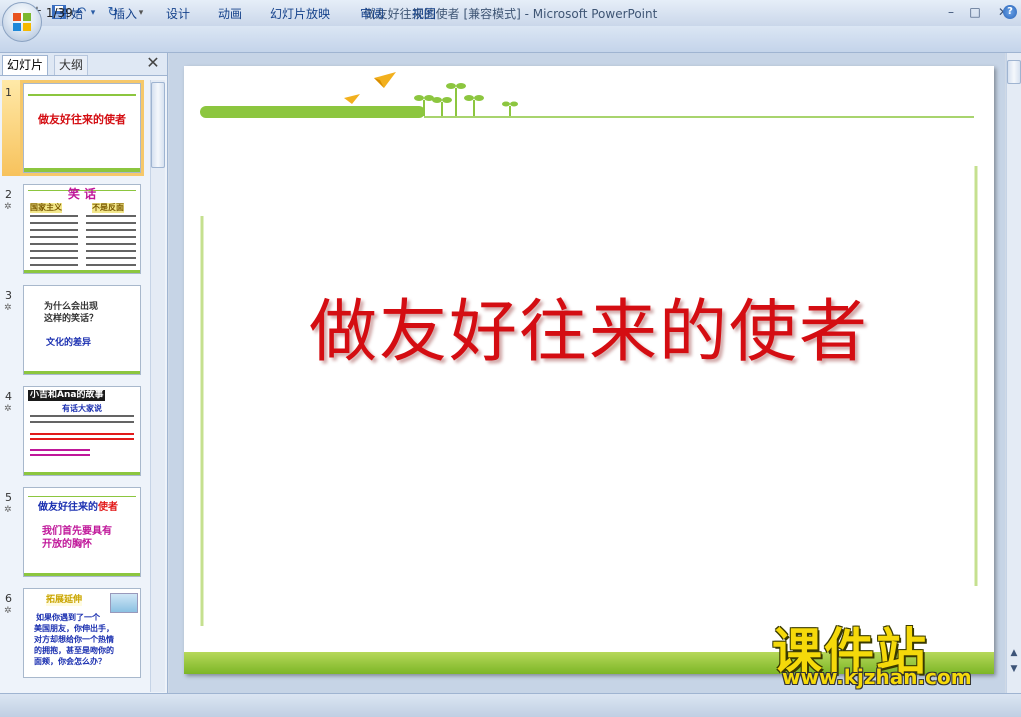 This screenshot has width=1021, height=717. Describe the element at coordinates (8, 295) in the screenshot. I see `slide-number: 3` at that location.